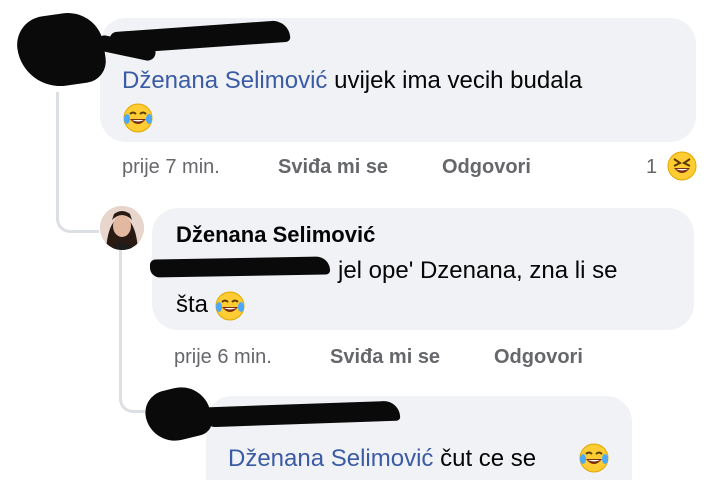 This screenshot has height=480, width=706. What do you see at coordinates (478, 270) in the screenshot?
I see `comment-2-text: jel ope' Dzenana, zna li se` at bounding box center [478, 270].